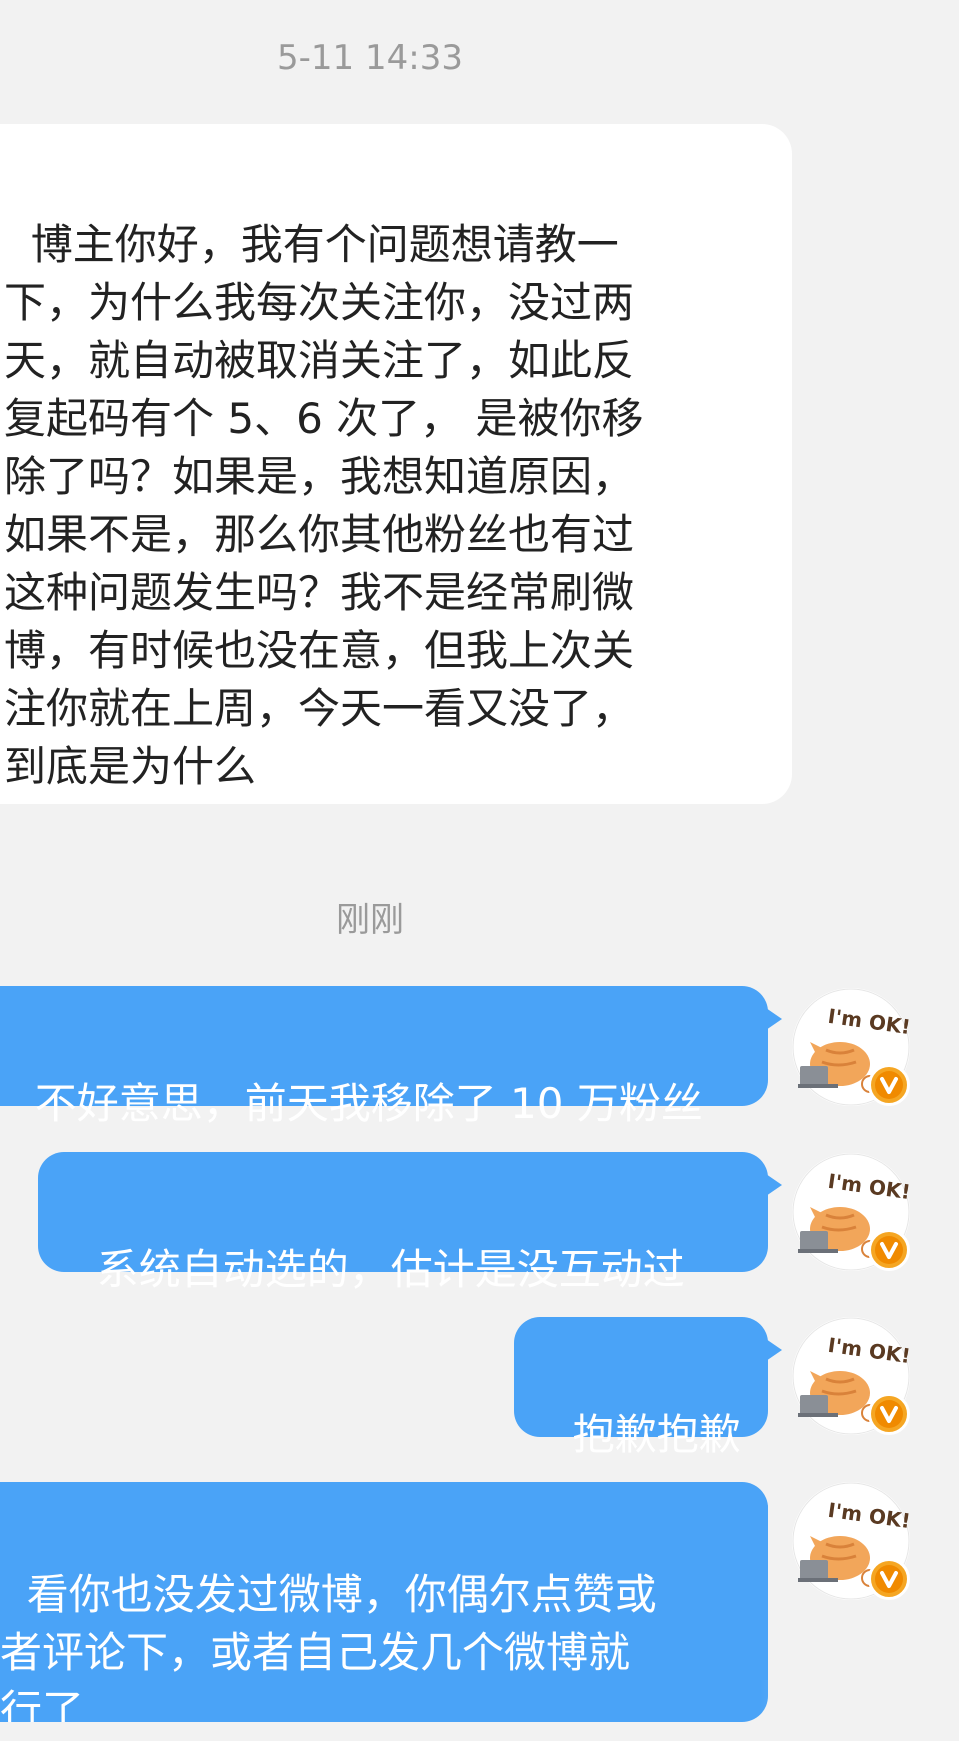 This screenshot has width=959, height=1741. What do you see at coordinates (368, 1103) in the screenshot?
I see `outgoing-message-text-1: 不好意思，前天我移除了 10 万粉丝` at bounding box center [368, 1103].